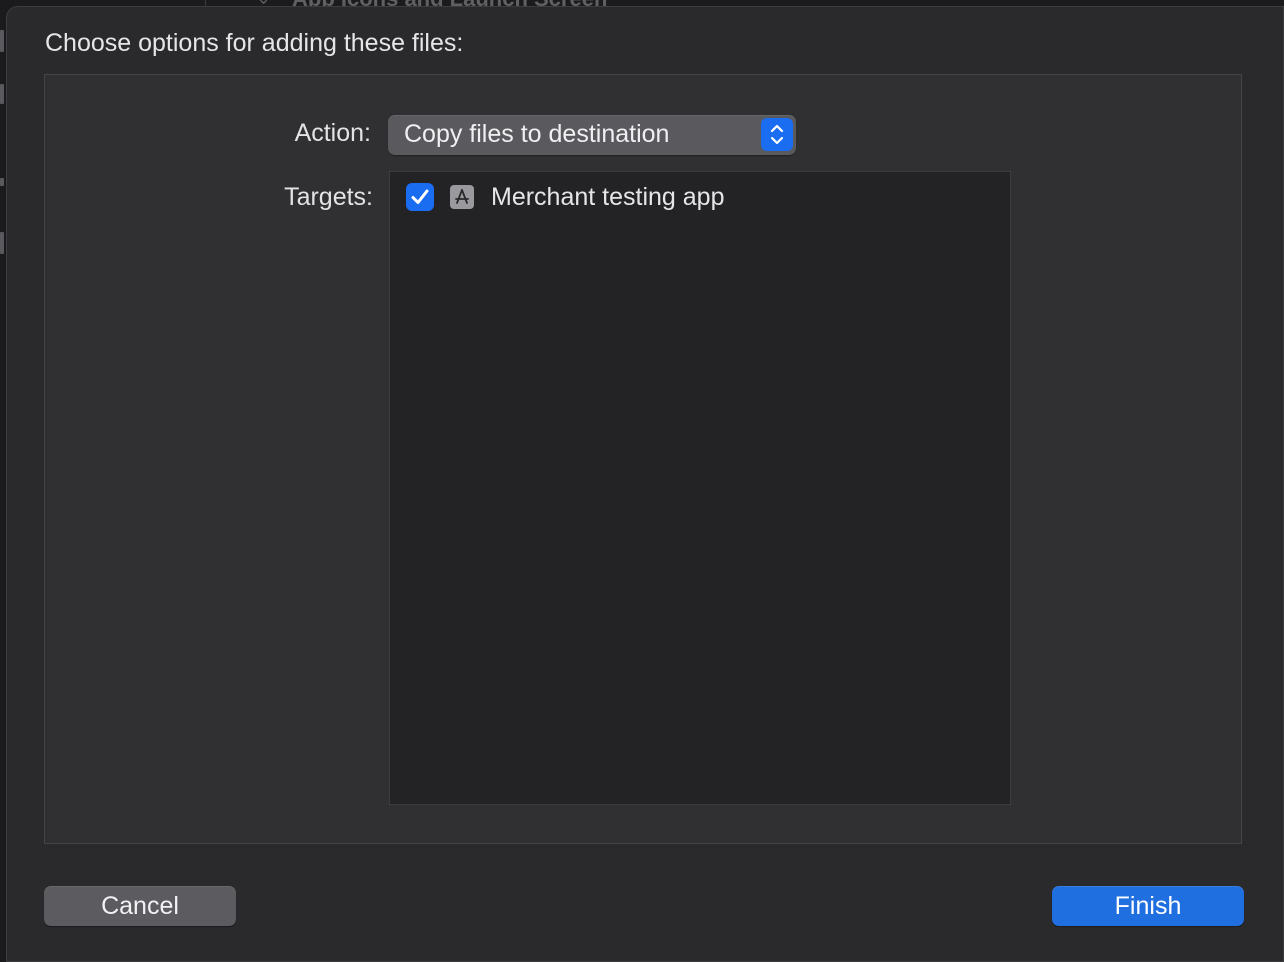  Describe the element at coordinates (1148, 906) in the screenshot. I see `finish-button: Finish` at that location.